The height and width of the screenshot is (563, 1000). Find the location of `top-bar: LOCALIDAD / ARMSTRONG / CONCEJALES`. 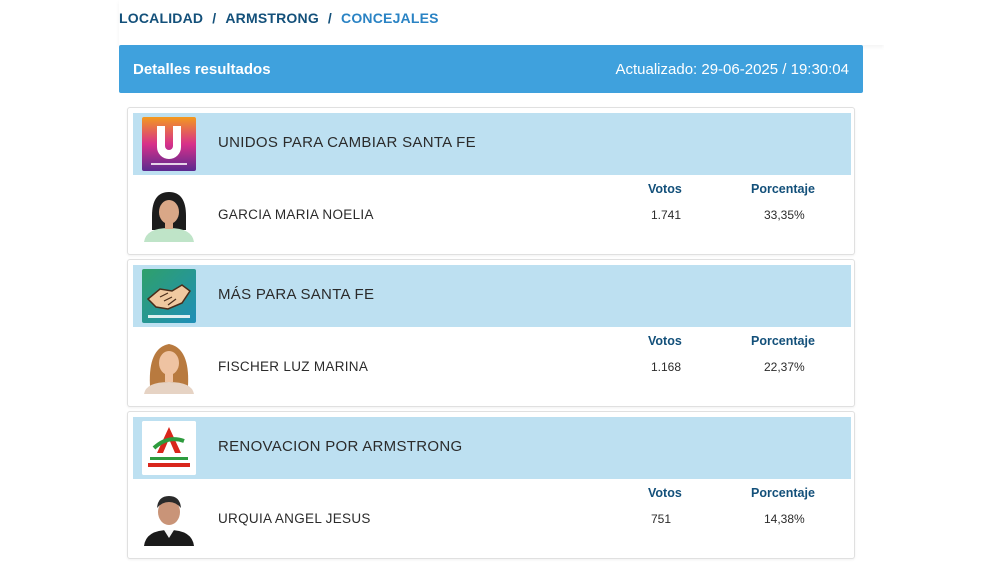

top-bar: LOCALIDAD / ARMSTRONG / CONCEJALES is located at coordinates (501, 22).